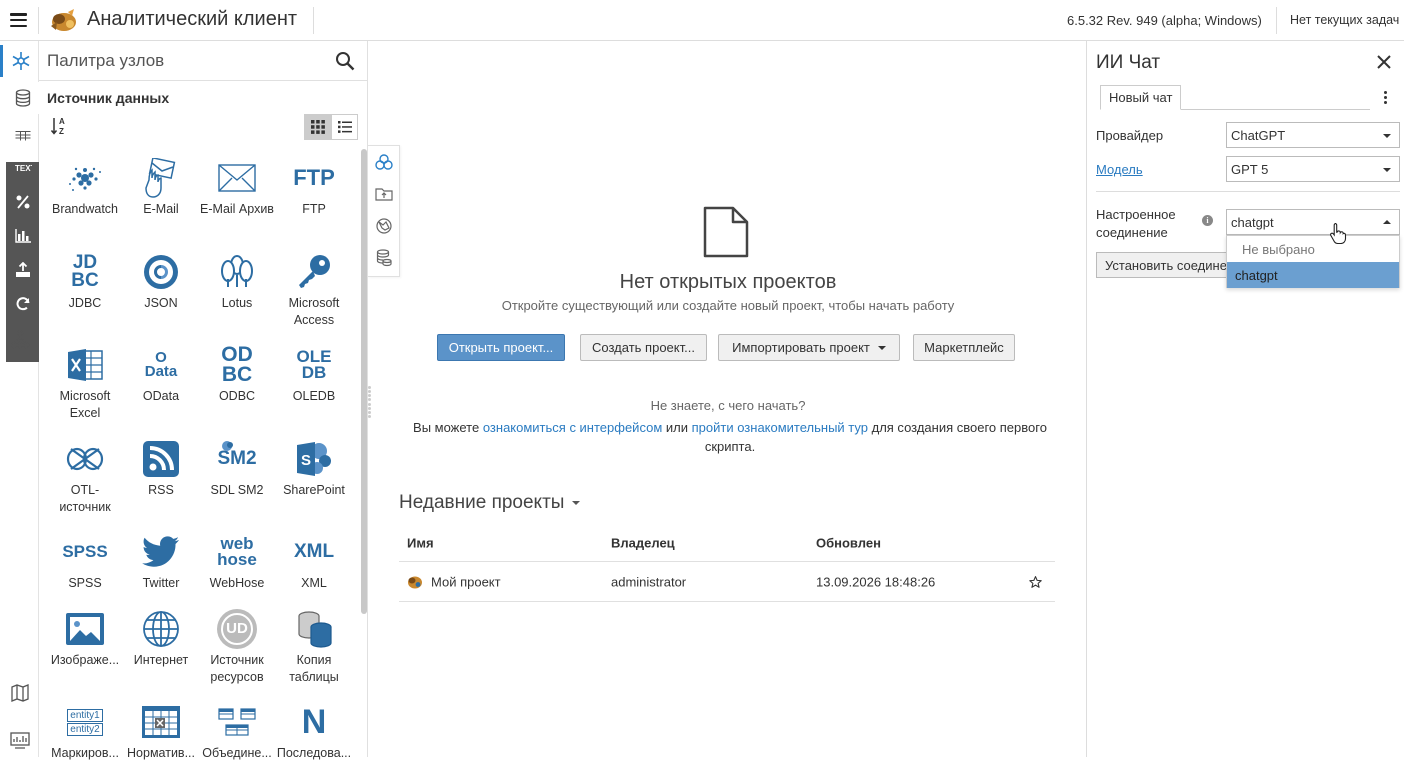 Image resolution: width=1404 pixels, height=762 pixels. What do you see at coordinates (237, 468) in the screenshot?
I see `node-sdl-sm2: SM2 SDL SM2` at bounding box center [237, 468].